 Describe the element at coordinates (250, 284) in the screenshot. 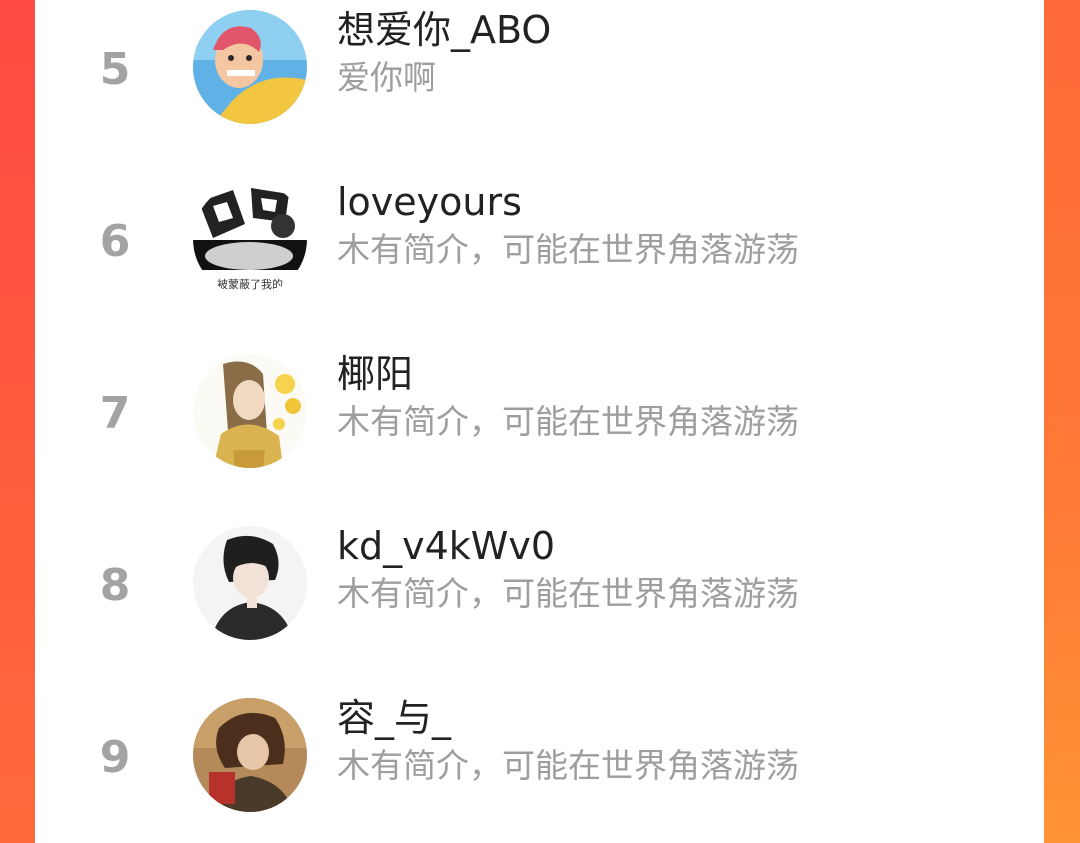

I see `avatar-caption: 被蒙蔽了我的` at that location.